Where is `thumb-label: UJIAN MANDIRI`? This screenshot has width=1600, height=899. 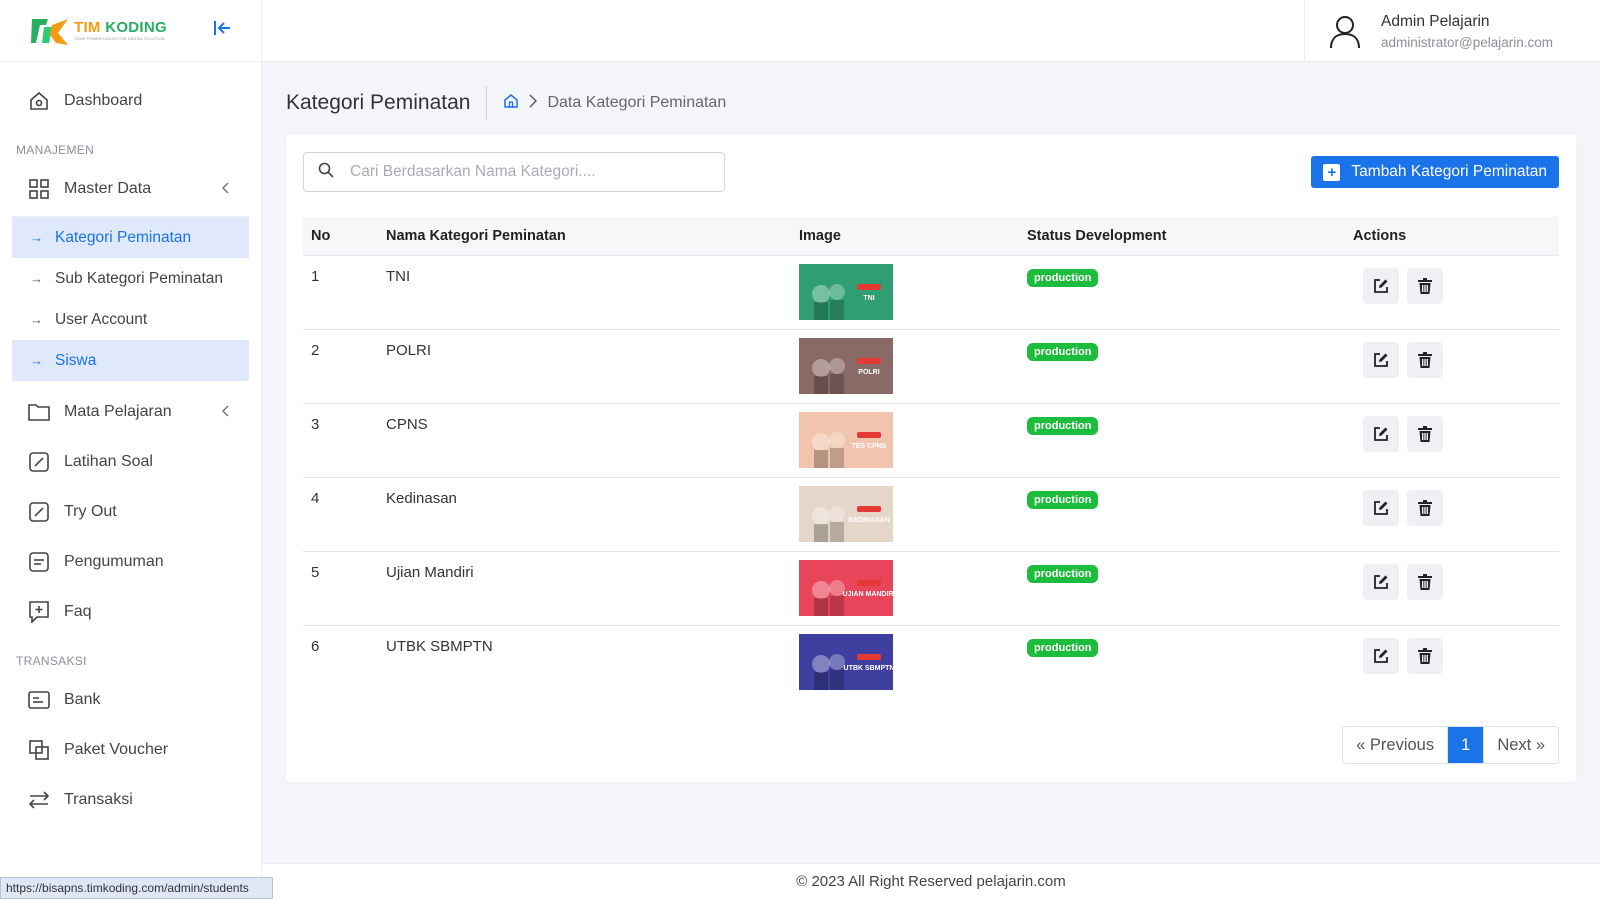
thumb-label: UJIAN MANDIRI is located at coordinates (868, 594).